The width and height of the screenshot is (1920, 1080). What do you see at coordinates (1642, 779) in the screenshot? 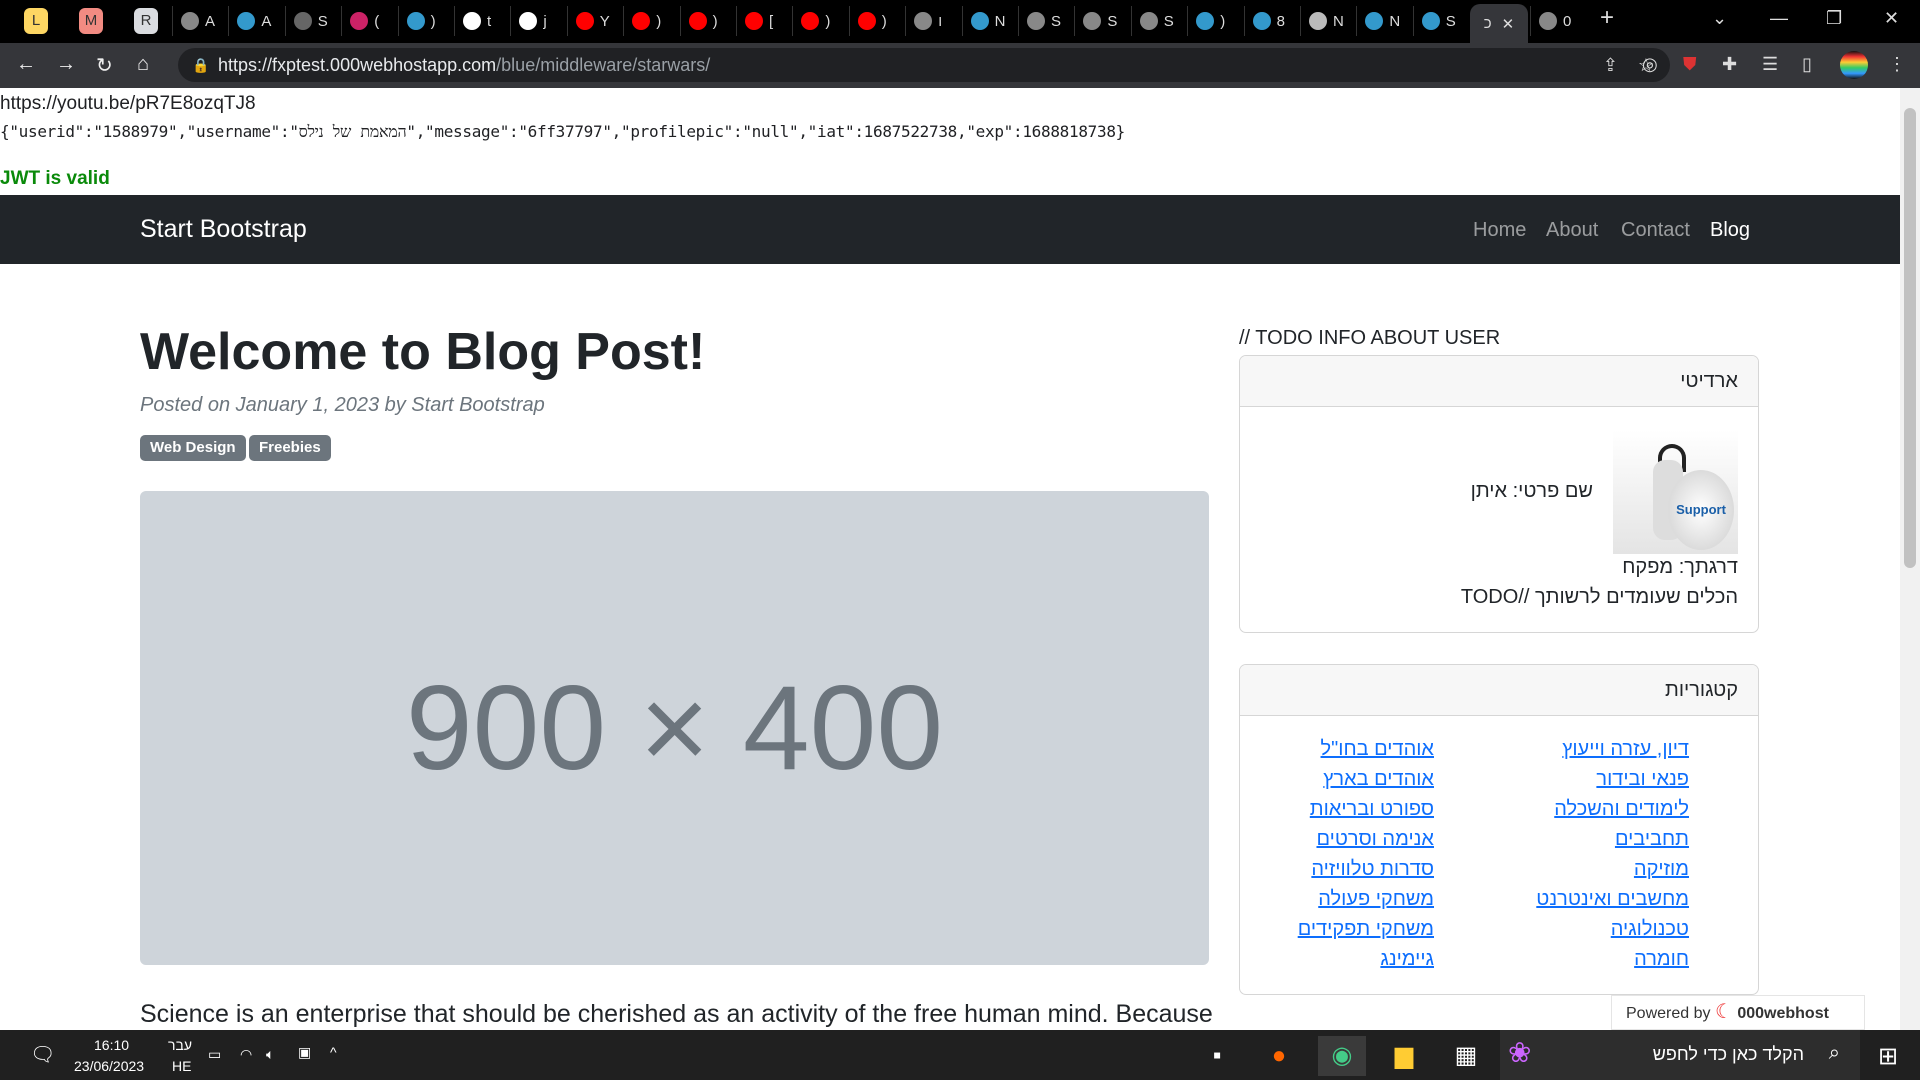
I see `category-link: פנאי ובידור` at bounding box center [1642, 779].